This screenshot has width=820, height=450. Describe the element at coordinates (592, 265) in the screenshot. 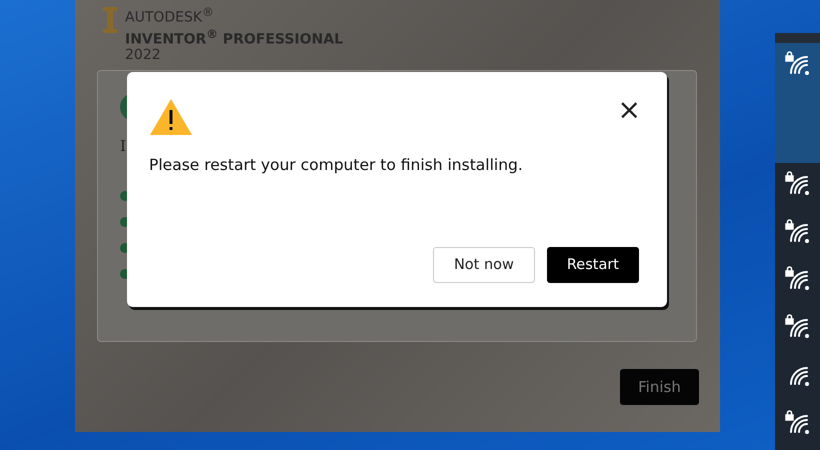

I see `restart-button: Restart` at that location.